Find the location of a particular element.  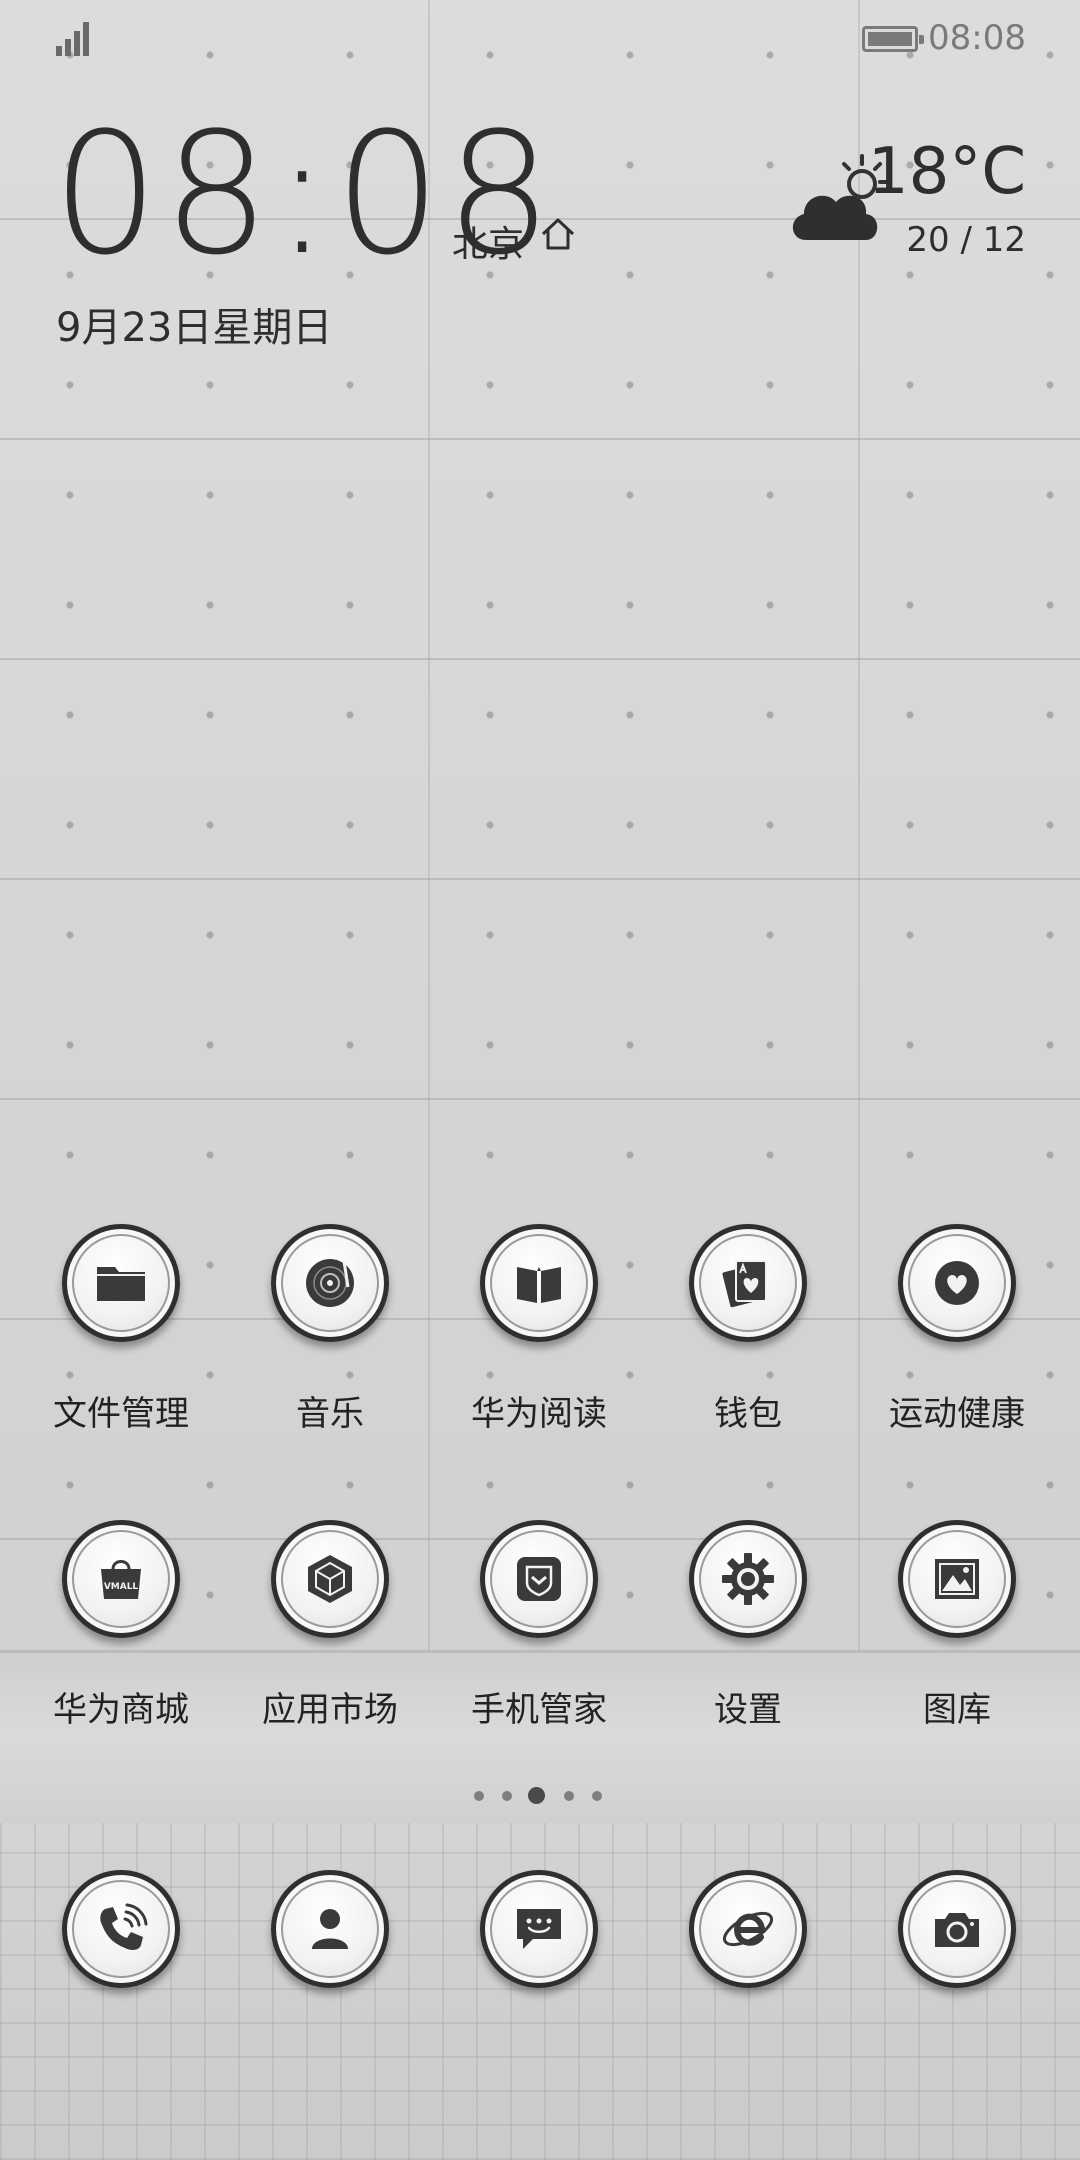

browser-icon is located at coordinates (748, 1929).